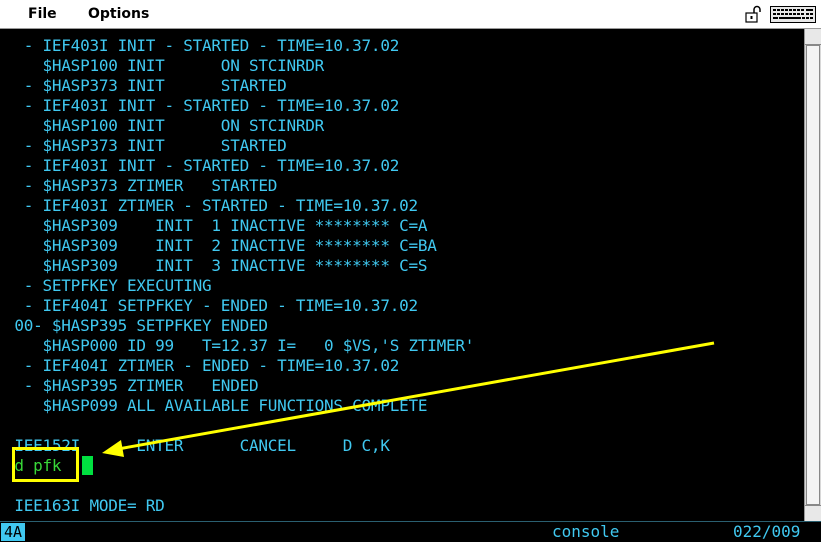 The height and width of the screenshot is (542, 821). I want to click on scroll-thumb, so click(813, 275).